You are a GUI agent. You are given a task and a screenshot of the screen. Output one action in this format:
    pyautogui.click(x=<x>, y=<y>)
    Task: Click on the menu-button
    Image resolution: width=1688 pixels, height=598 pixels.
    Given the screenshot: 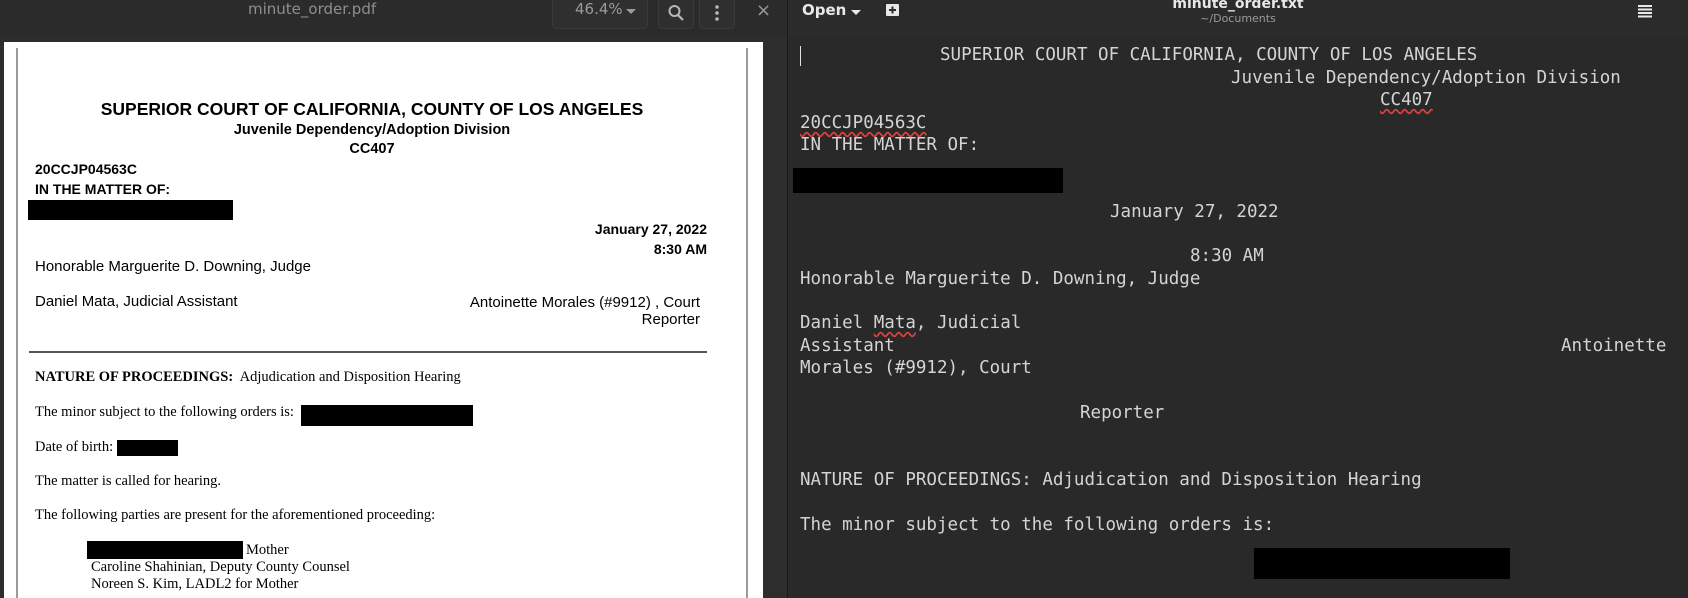 What is the action you would take?
    pyautogui.click(x=717, y=14)
    